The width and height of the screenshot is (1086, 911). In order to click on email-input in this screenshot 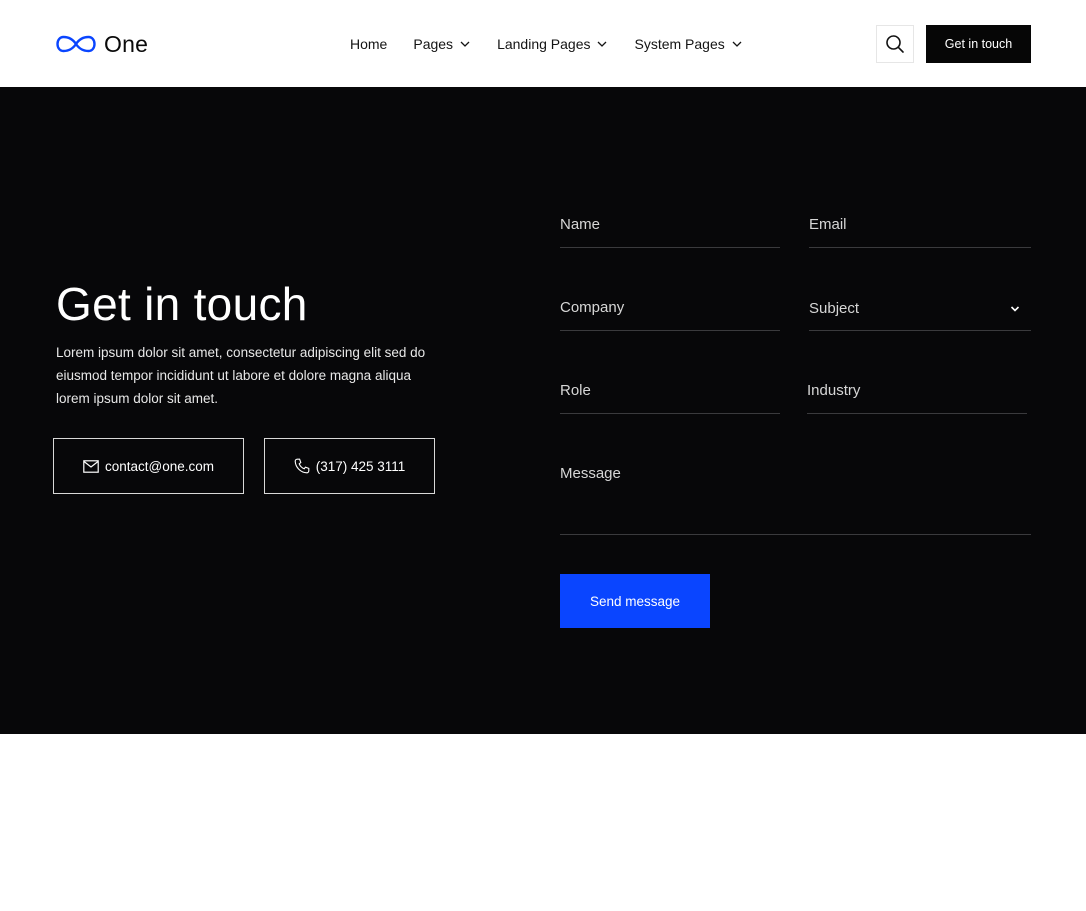, I will do `click(920, 218)`.